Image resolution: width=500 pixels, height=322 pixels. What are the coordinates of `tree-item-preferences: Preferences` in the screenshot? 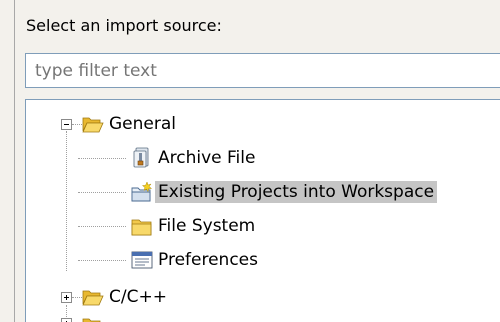 It's located at (196, 260).